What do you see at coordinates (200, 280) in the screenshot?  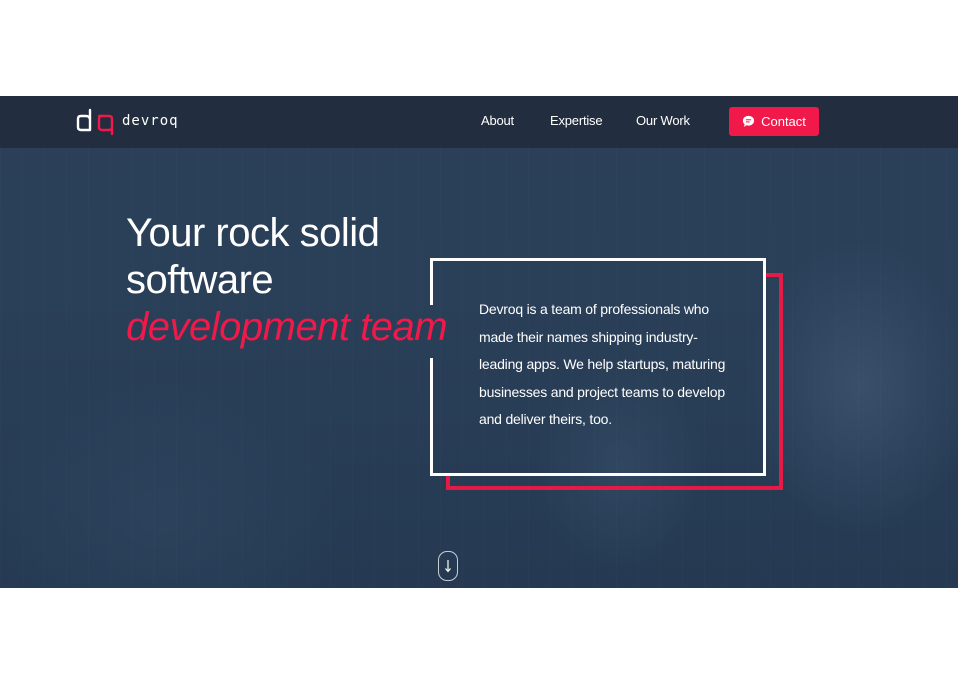 I see `headline-line-2: software` at bounding box center [200, 280].